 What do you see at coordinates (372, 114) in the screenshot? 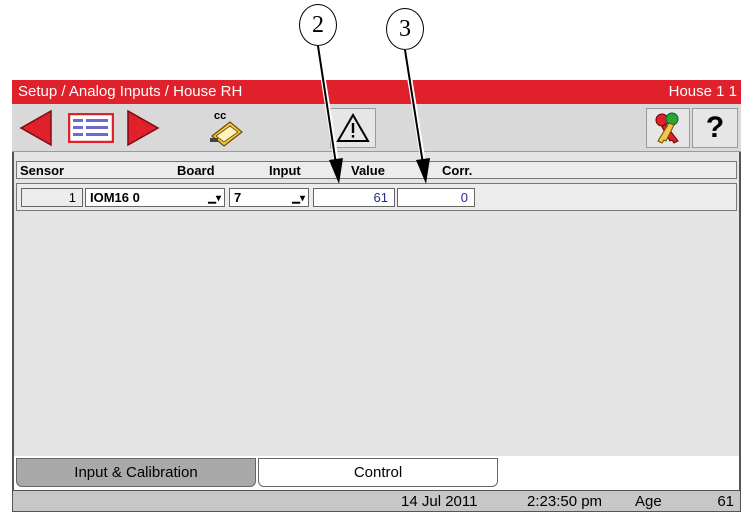
I see `callout-arrows` at bounding box center [372, 114].